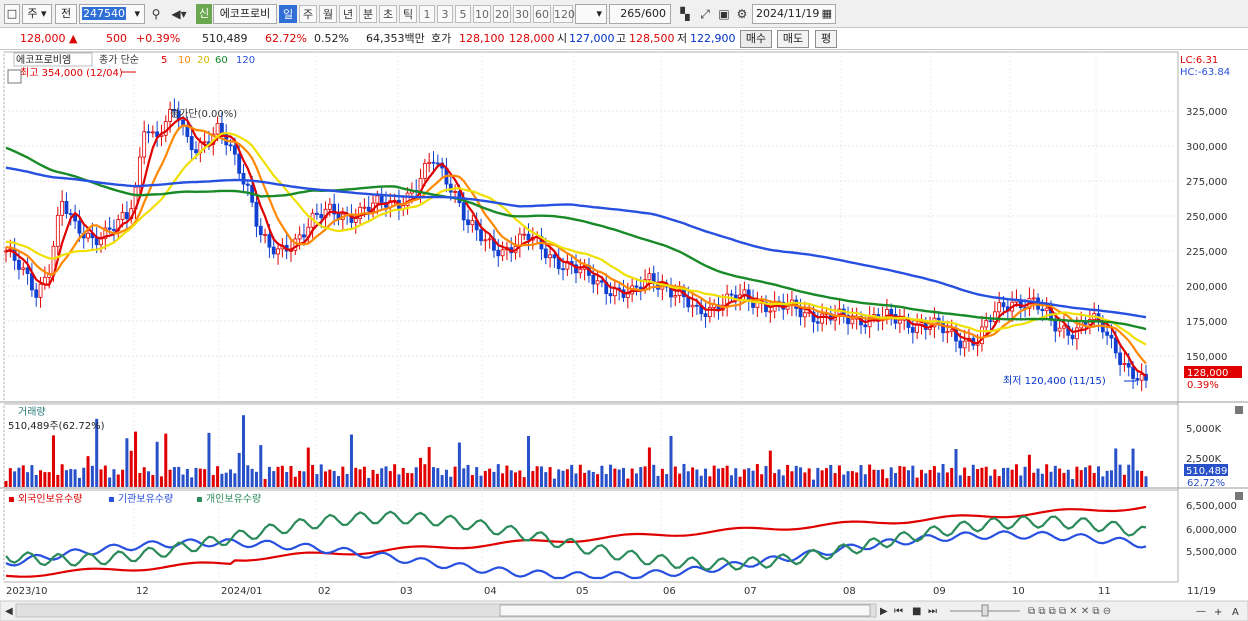 The image size is (1248, 621). What do you see at coordinates (685, 610) in the screenshot?
I see `scroll-thumb` at bounding box center [685, 610].